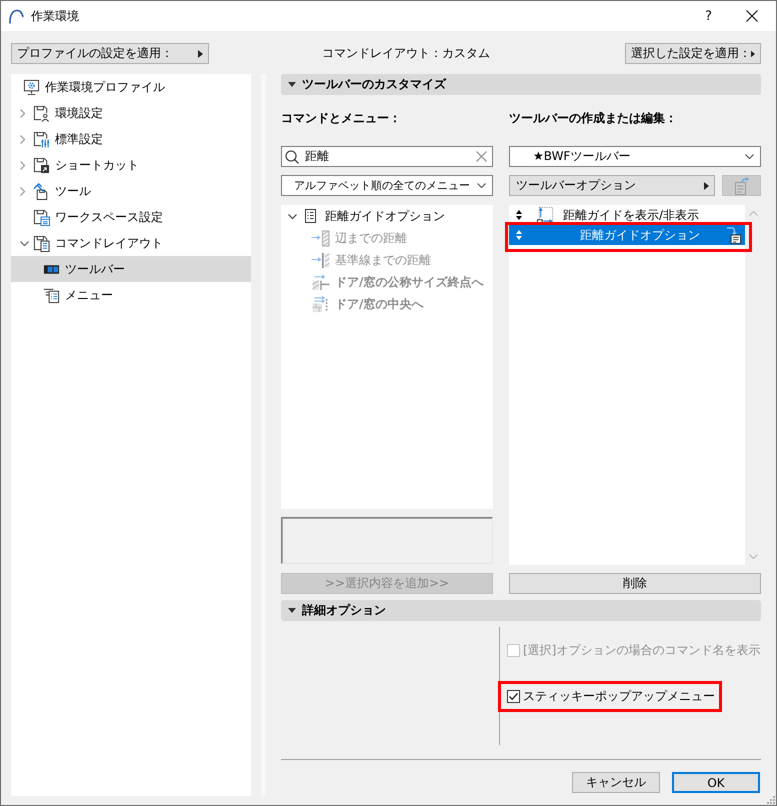 The image size is (777, 806). I want to click on menu-list-icon, so click(51, 295).